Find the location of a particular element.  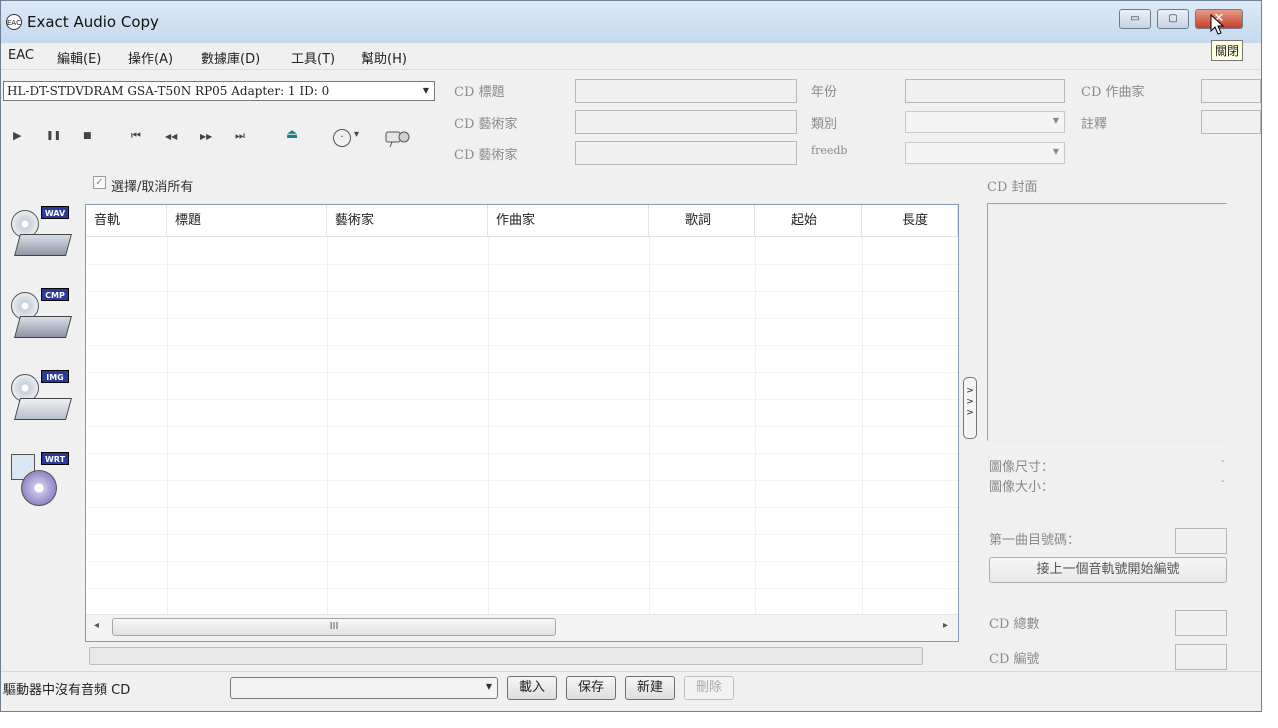

freedb-label: freedb is located at coordinates (829, 150).